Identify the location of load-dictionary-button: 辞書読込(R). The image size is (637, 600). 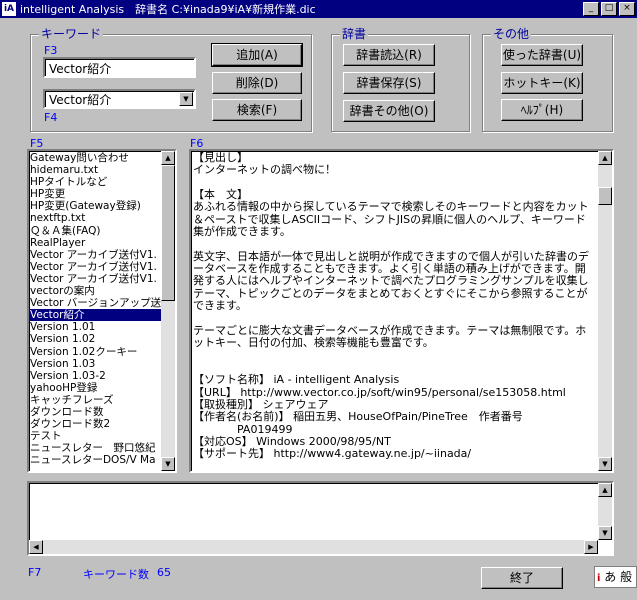
(389, 55).